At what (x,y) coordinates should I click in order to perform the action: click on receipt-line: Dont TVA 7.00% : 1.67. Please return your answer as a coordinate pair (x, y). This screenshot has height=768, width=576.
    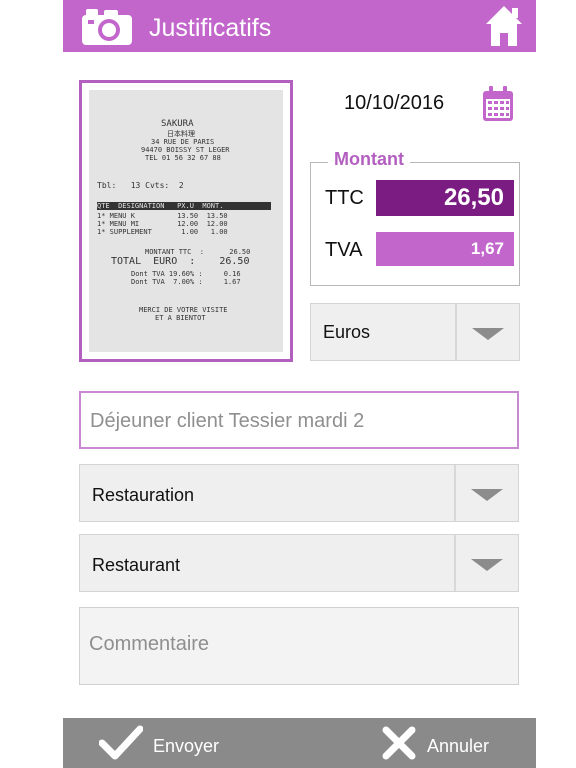
    Looking at the image, I should click on (186, 282).